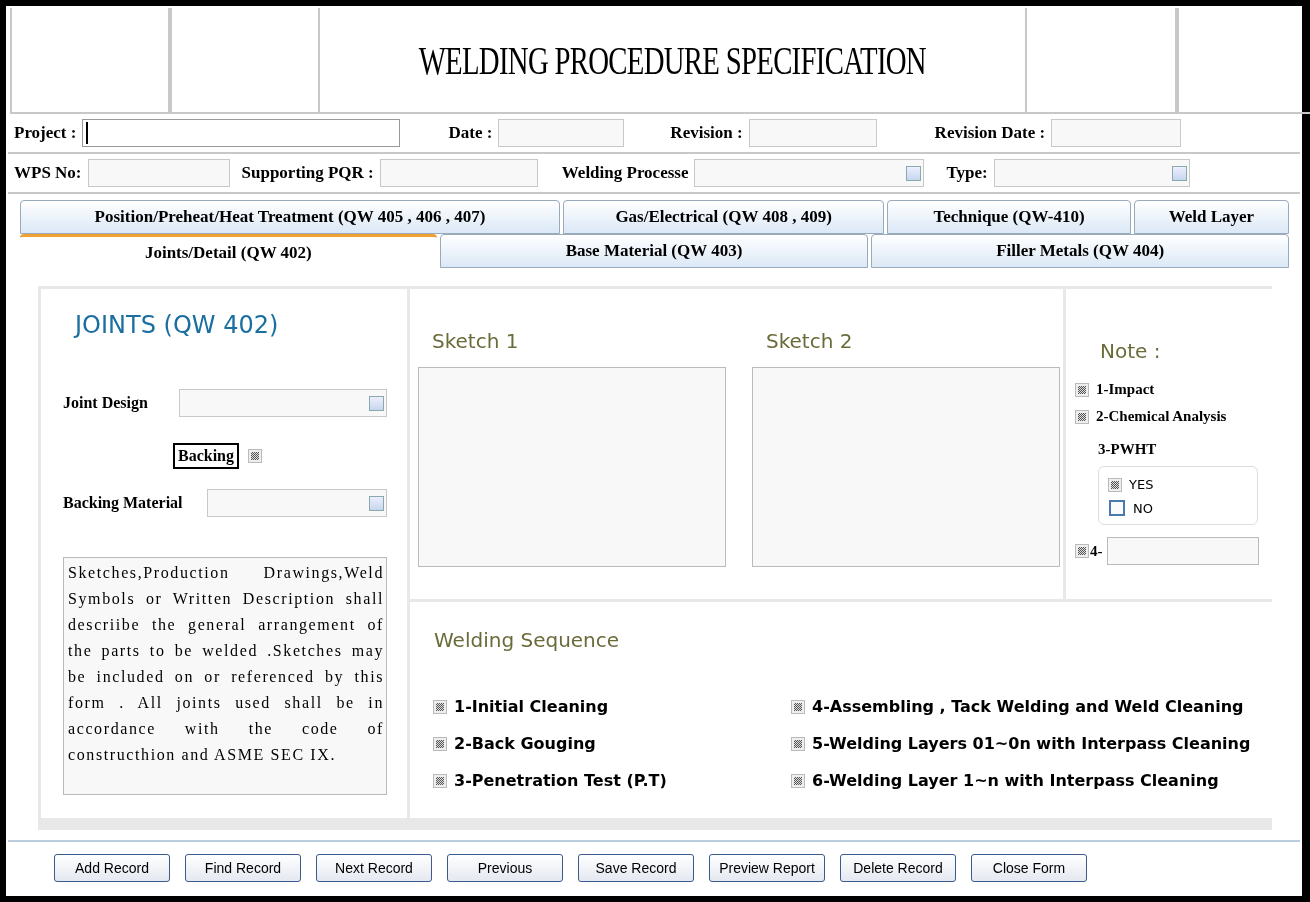 This screenshot has width=1310, height=902. Describe the element at coordinates (654, 251) in the screenshot. I see `tab: Base Material (QW 403)` at that location.